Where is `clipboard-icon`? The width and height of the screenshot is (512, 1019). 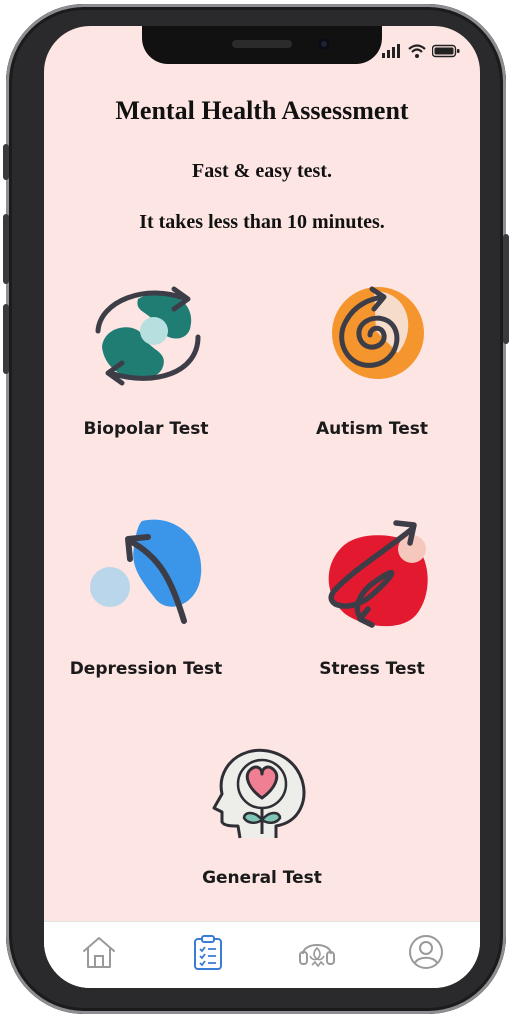
clipboard-icon is located at coordinates (207, 952).